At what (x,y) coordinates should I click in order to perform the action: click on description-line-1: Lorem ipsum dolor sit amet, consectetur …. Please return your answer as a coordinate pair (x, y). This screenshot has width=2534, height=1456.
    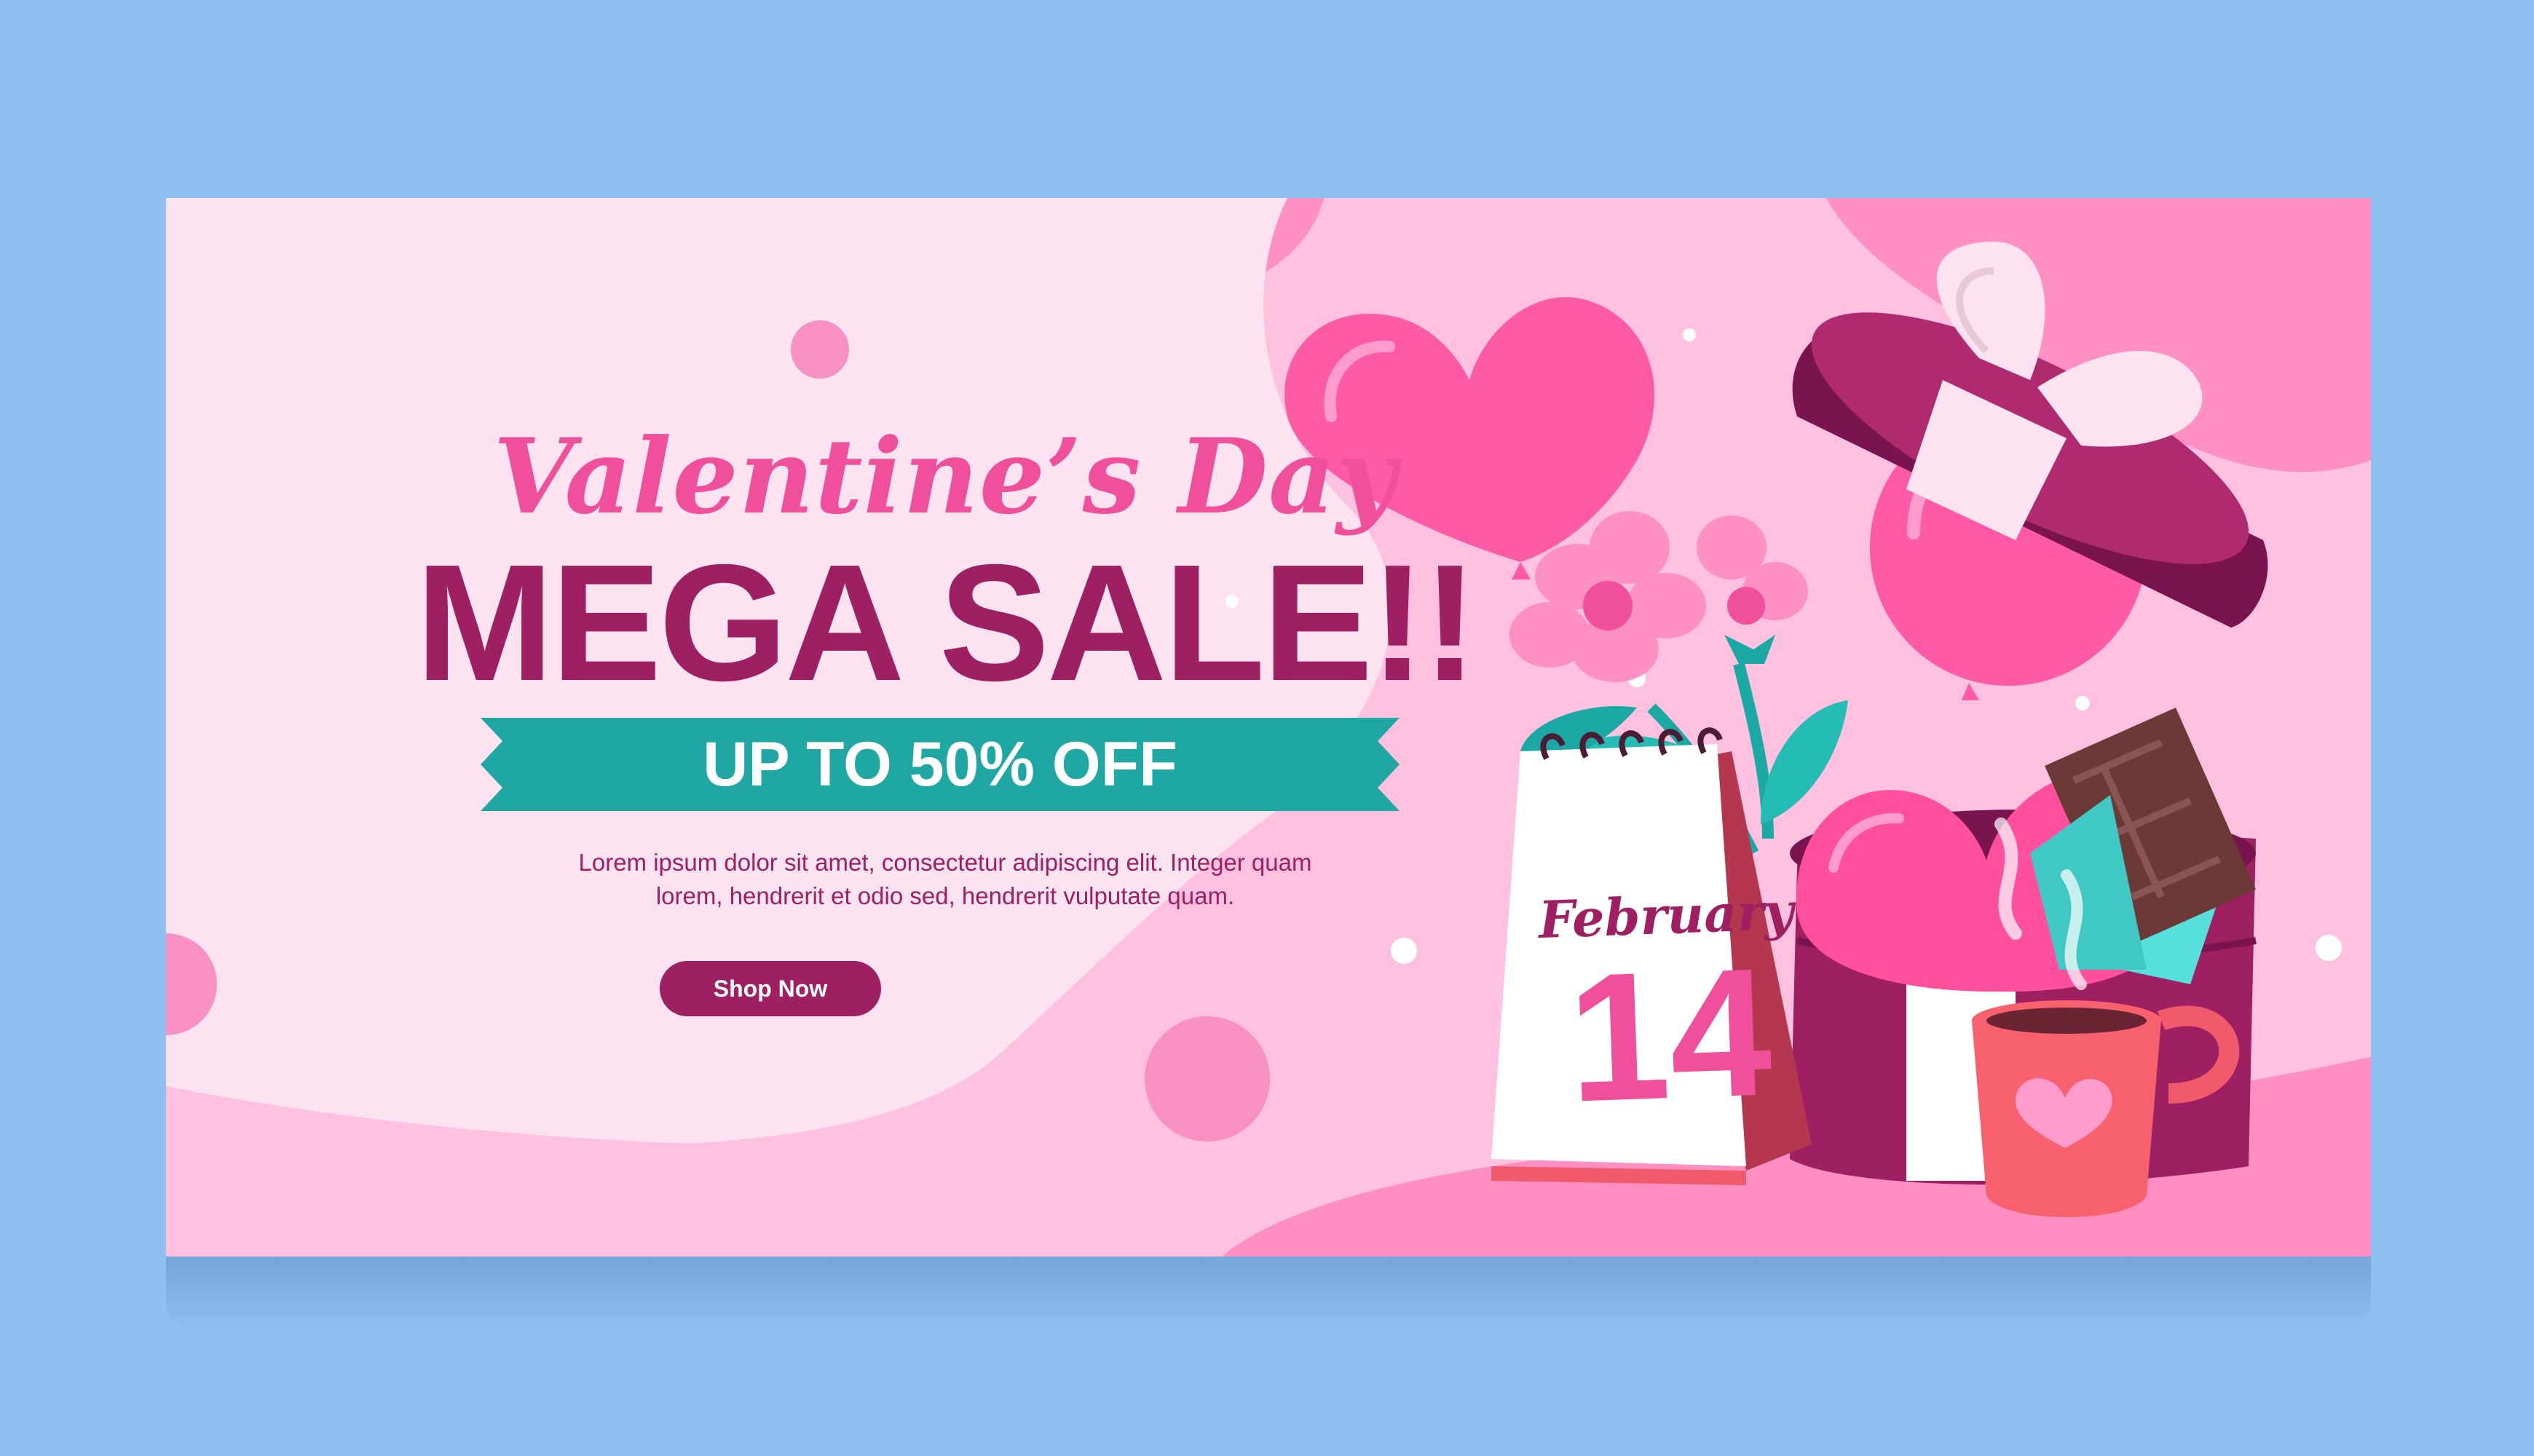
    Looking at the image, I should click on (945, 862).